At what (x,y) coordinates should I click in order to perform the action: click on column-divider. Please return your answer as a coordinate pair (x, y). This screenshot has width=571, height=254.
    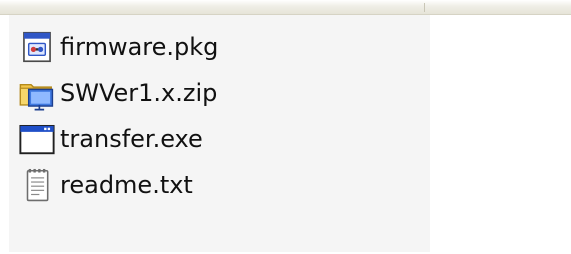
    Looking at the image, I should click on (424, 7).